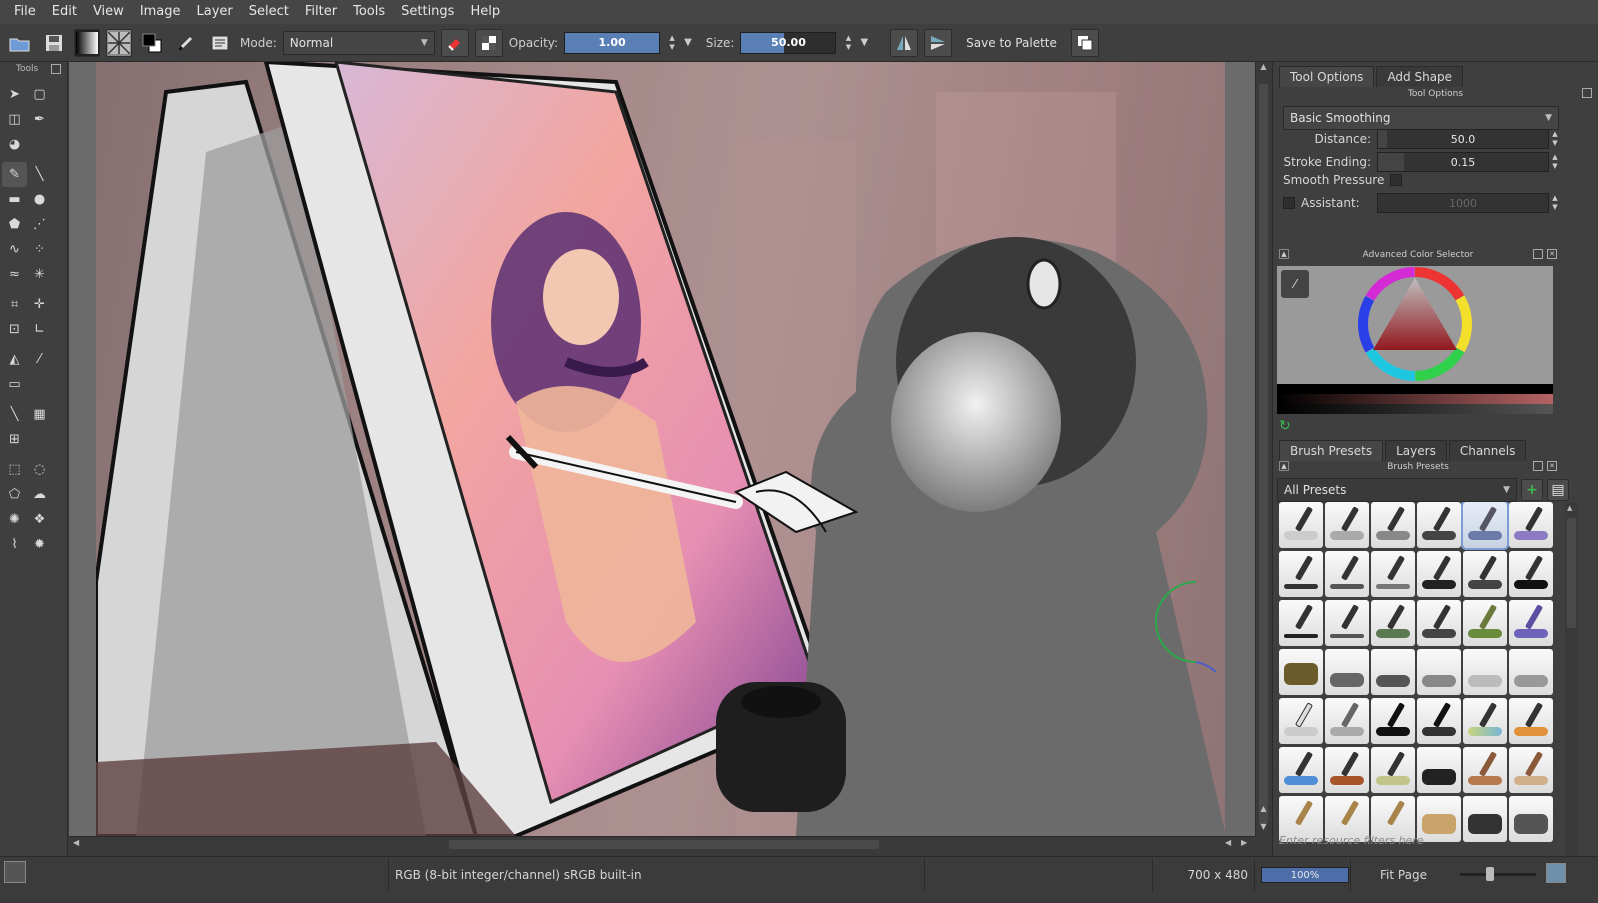 This screenshot has height=903, width=1598. What do you see at coordinates (321, 12) in the screenshot?
I see `menu-filter: Filter` at bounding box center [321, 12].